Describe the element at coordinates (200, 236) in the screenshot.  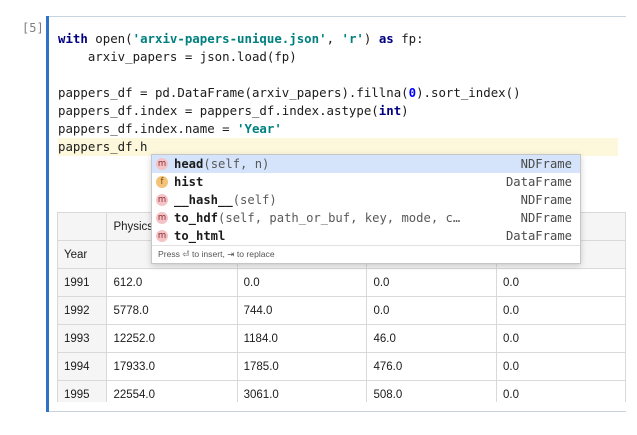
I see `completion-name: to_html` at that location.